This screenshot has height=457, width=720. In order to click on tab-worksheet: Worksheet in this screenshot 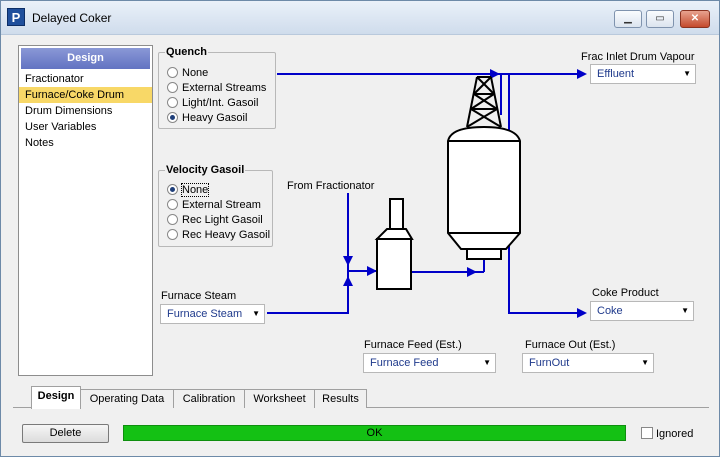, I will do `click(279, 398)`.